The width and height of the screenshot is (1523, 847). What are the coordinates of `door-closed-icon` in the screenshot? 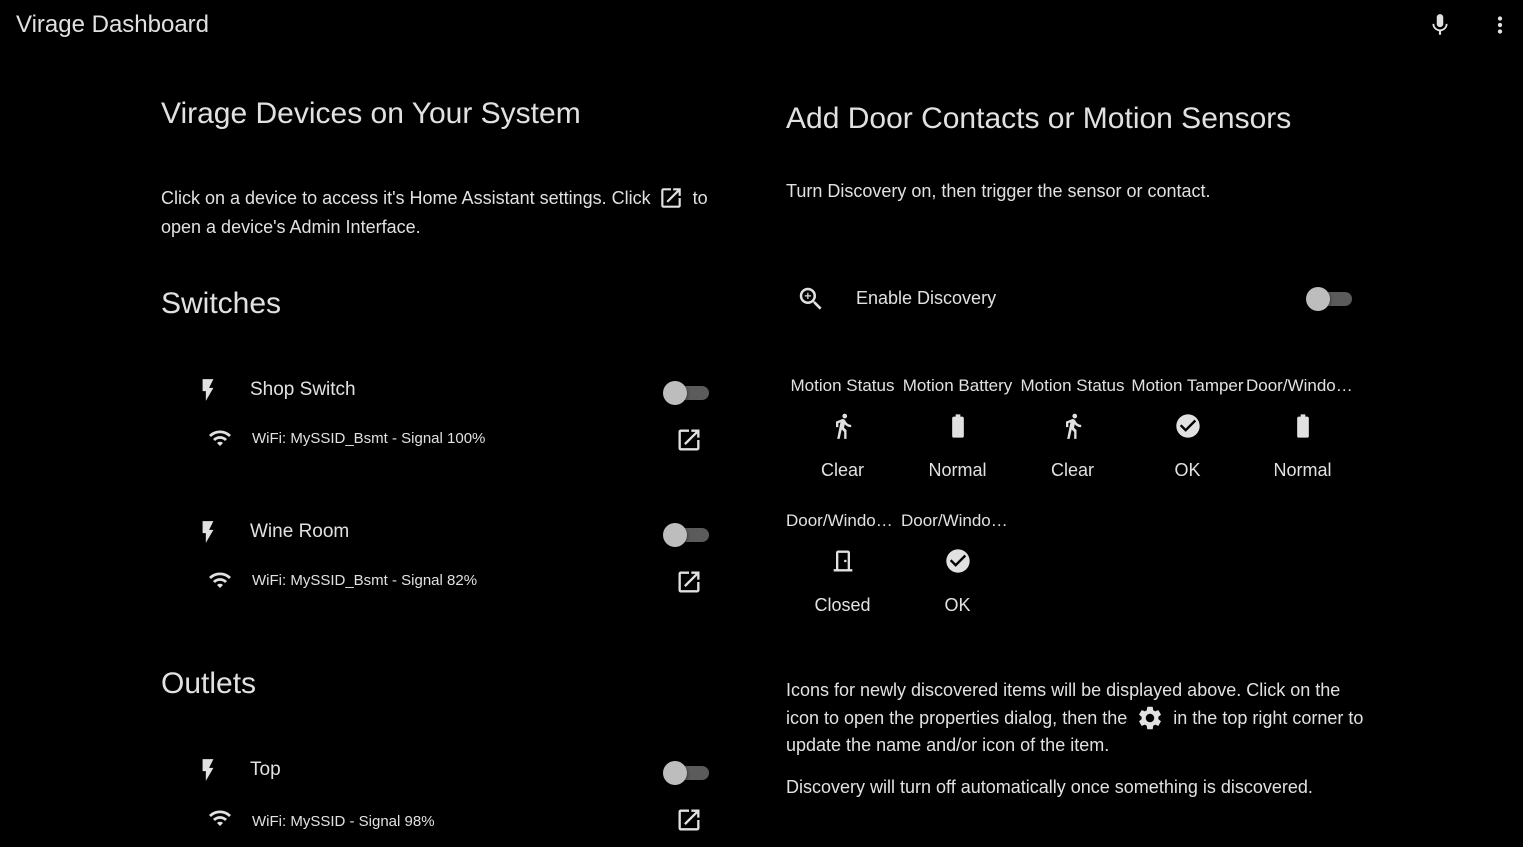 It's located at (843, 561).